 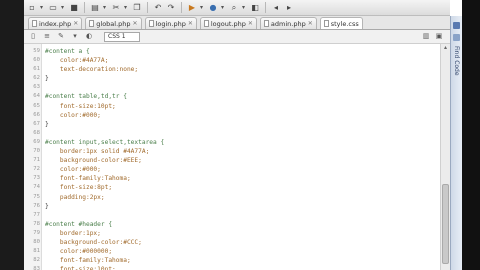 I want to click on line-number: 66, so click(x=36, y=114).